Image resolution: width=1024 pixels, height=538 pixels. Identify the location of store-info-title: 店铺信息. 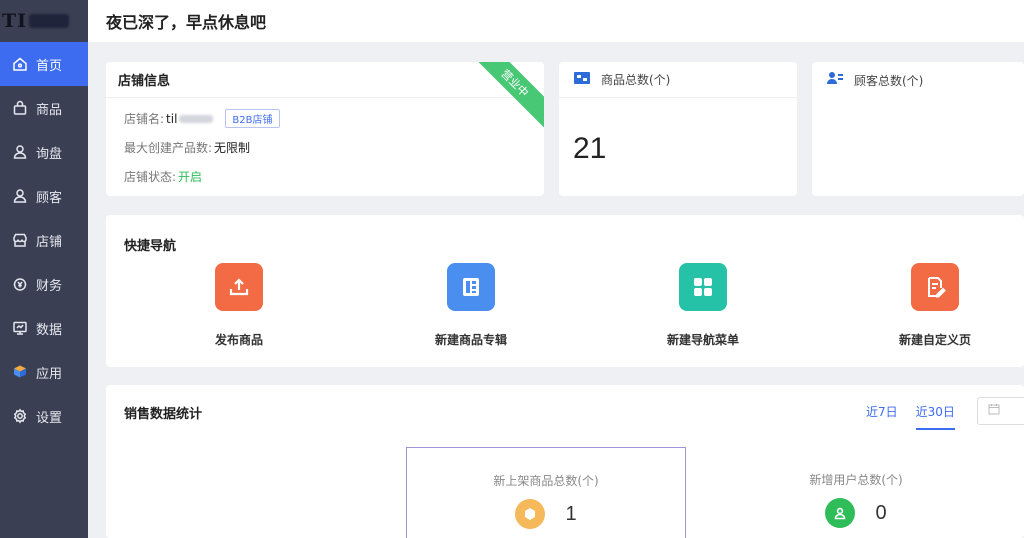
(144, 81).